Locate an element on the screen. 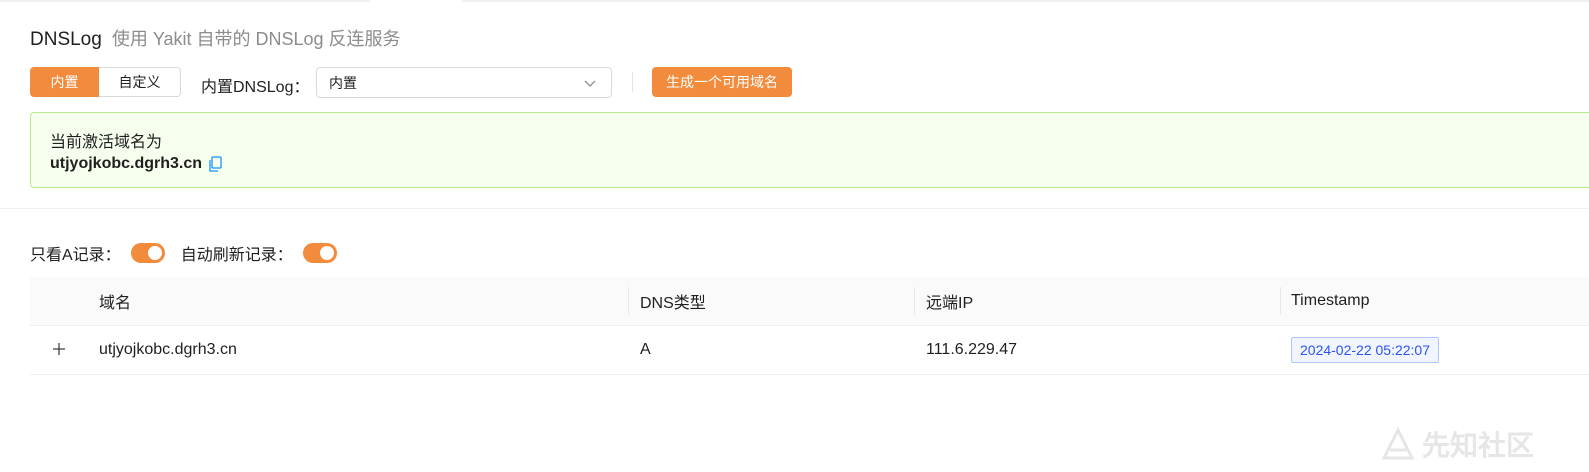 The image size is (1589, 472). page-subtitle: 使用 Yakit 自带的 DNSLog 反连服务 is located at coordinates (256, 39).